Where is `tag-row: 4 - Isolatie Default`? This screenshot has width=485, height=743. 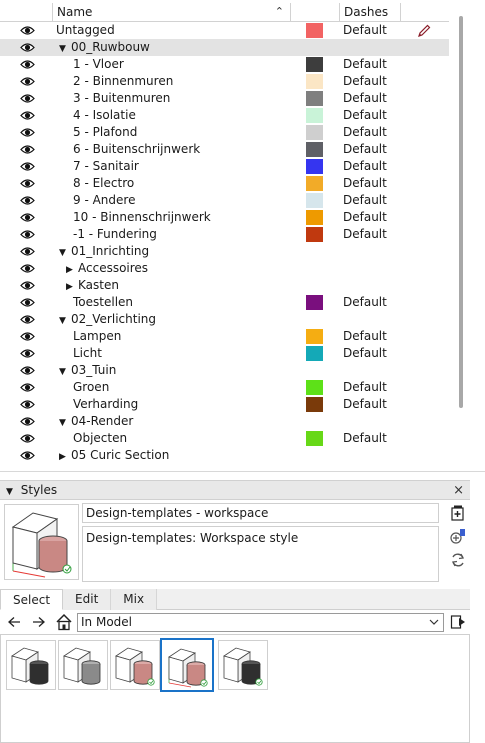 tag-row: 4 - Isolatie Default is located at coordinates (224, 115).